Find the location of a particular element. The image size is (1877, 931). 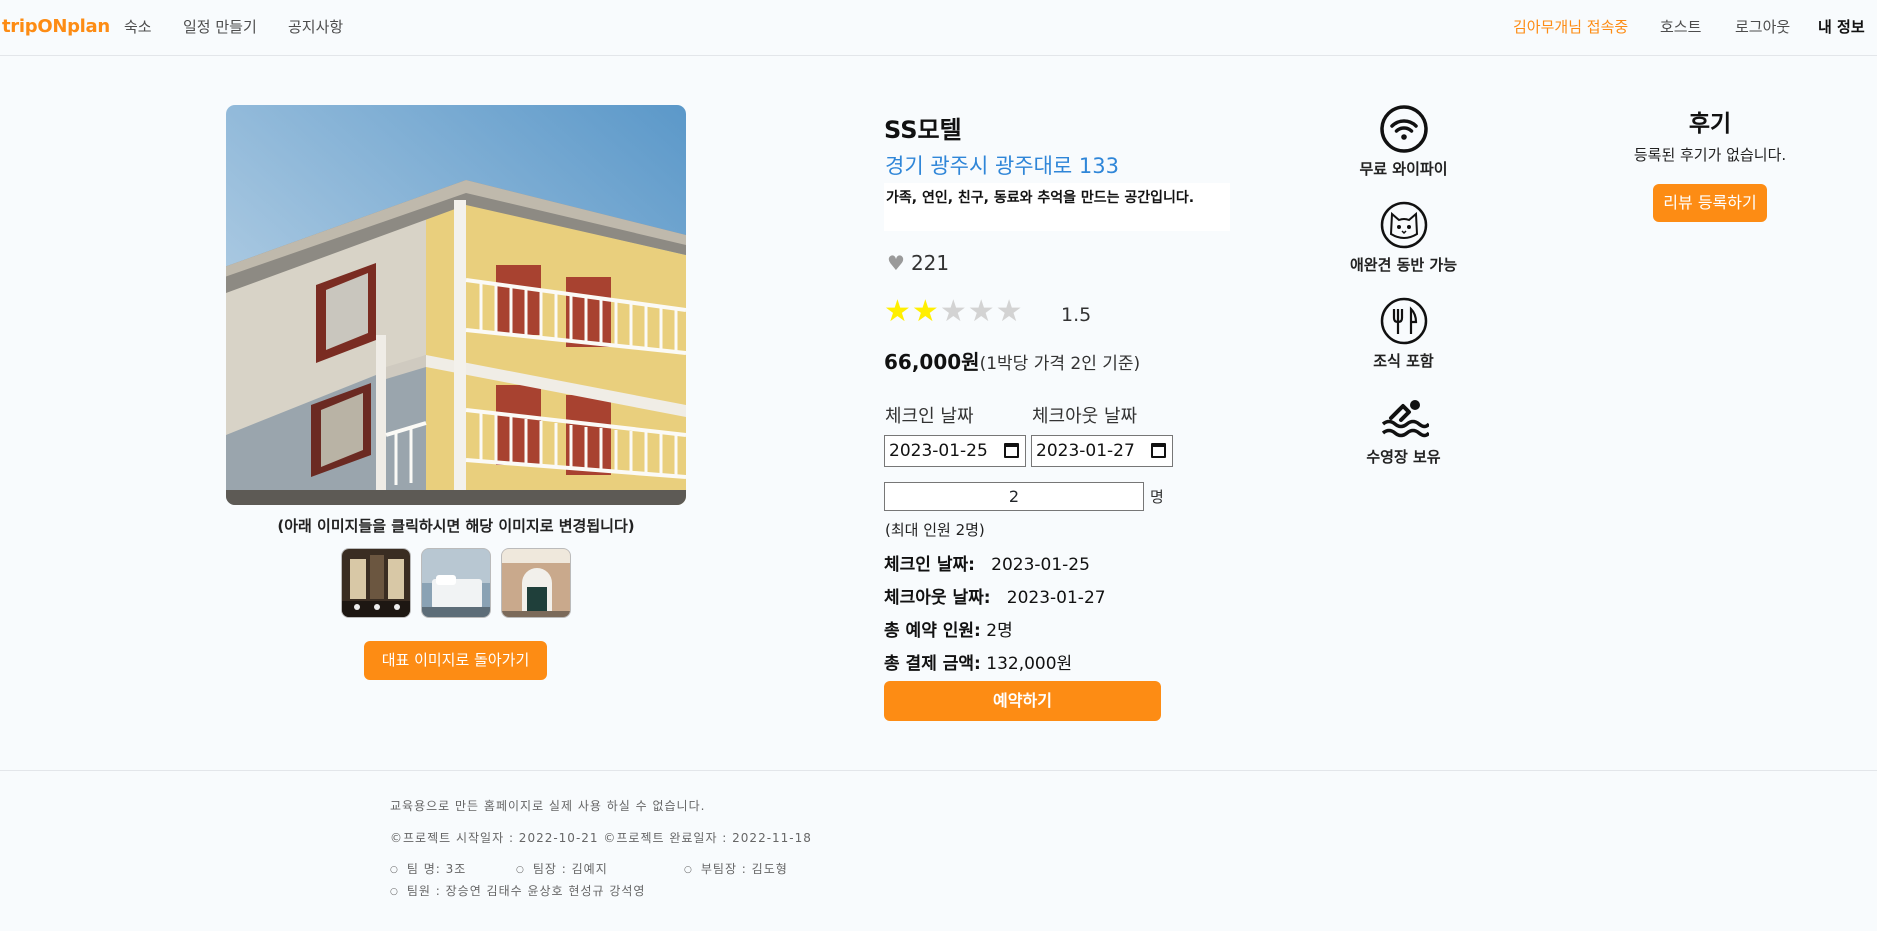

checkout-date-value: 2023-01-27 is located at coordinates (1085, 451).